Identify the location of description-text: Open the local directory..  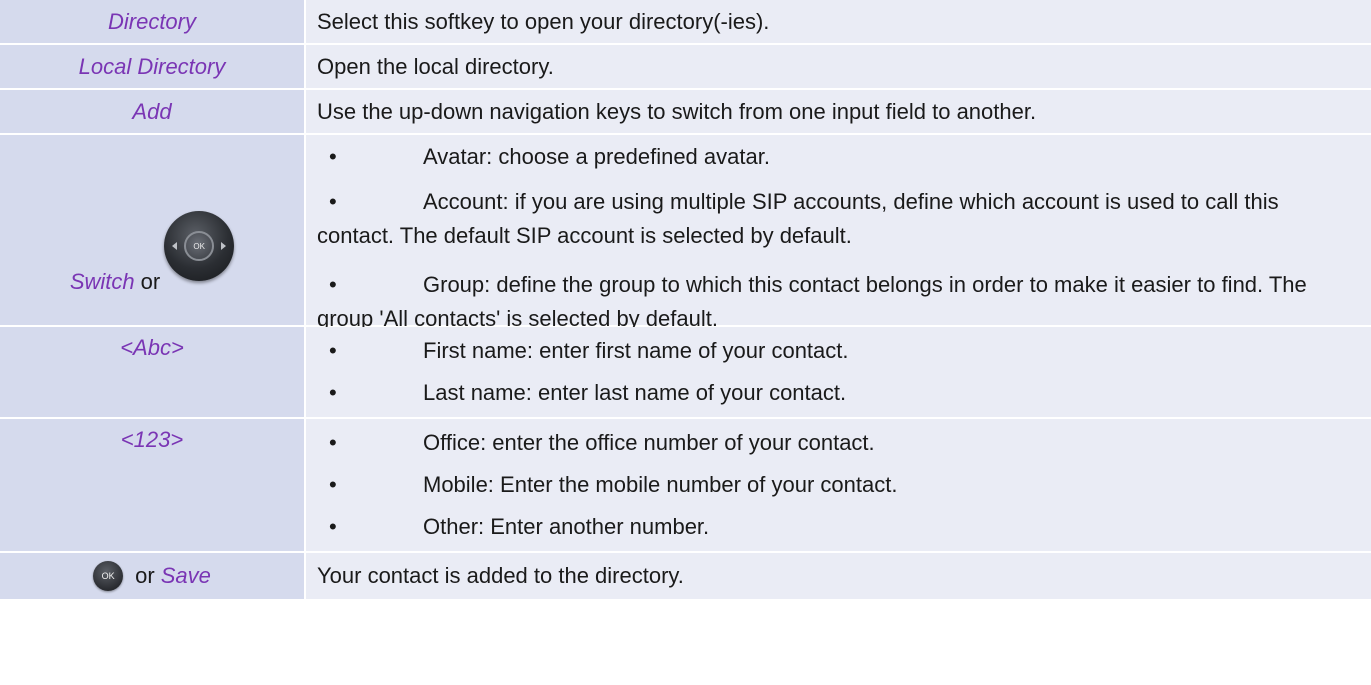
(435, 66).